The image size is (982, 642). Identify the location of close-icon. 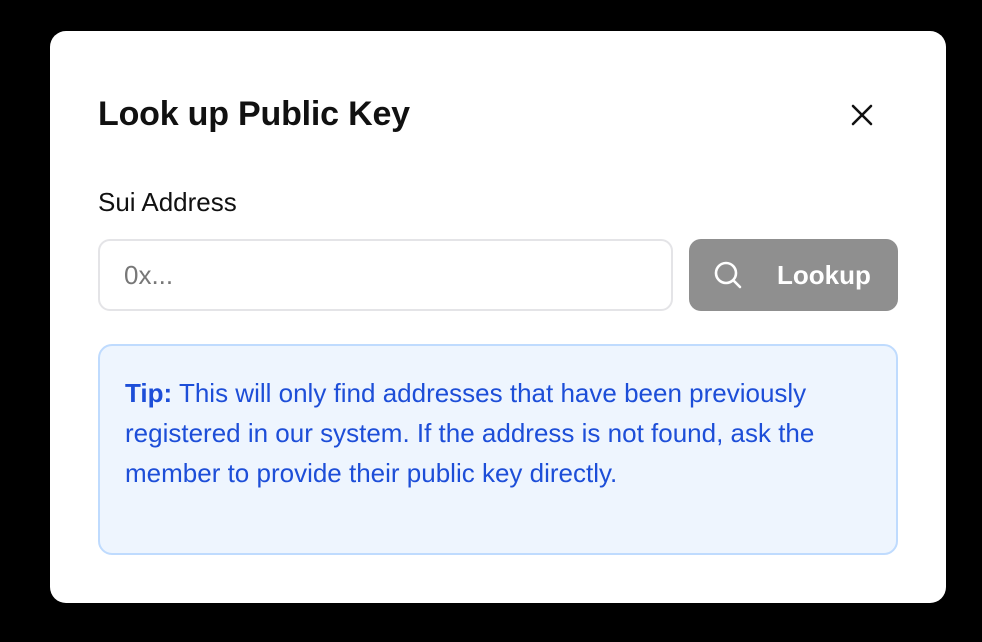
(862, 115).